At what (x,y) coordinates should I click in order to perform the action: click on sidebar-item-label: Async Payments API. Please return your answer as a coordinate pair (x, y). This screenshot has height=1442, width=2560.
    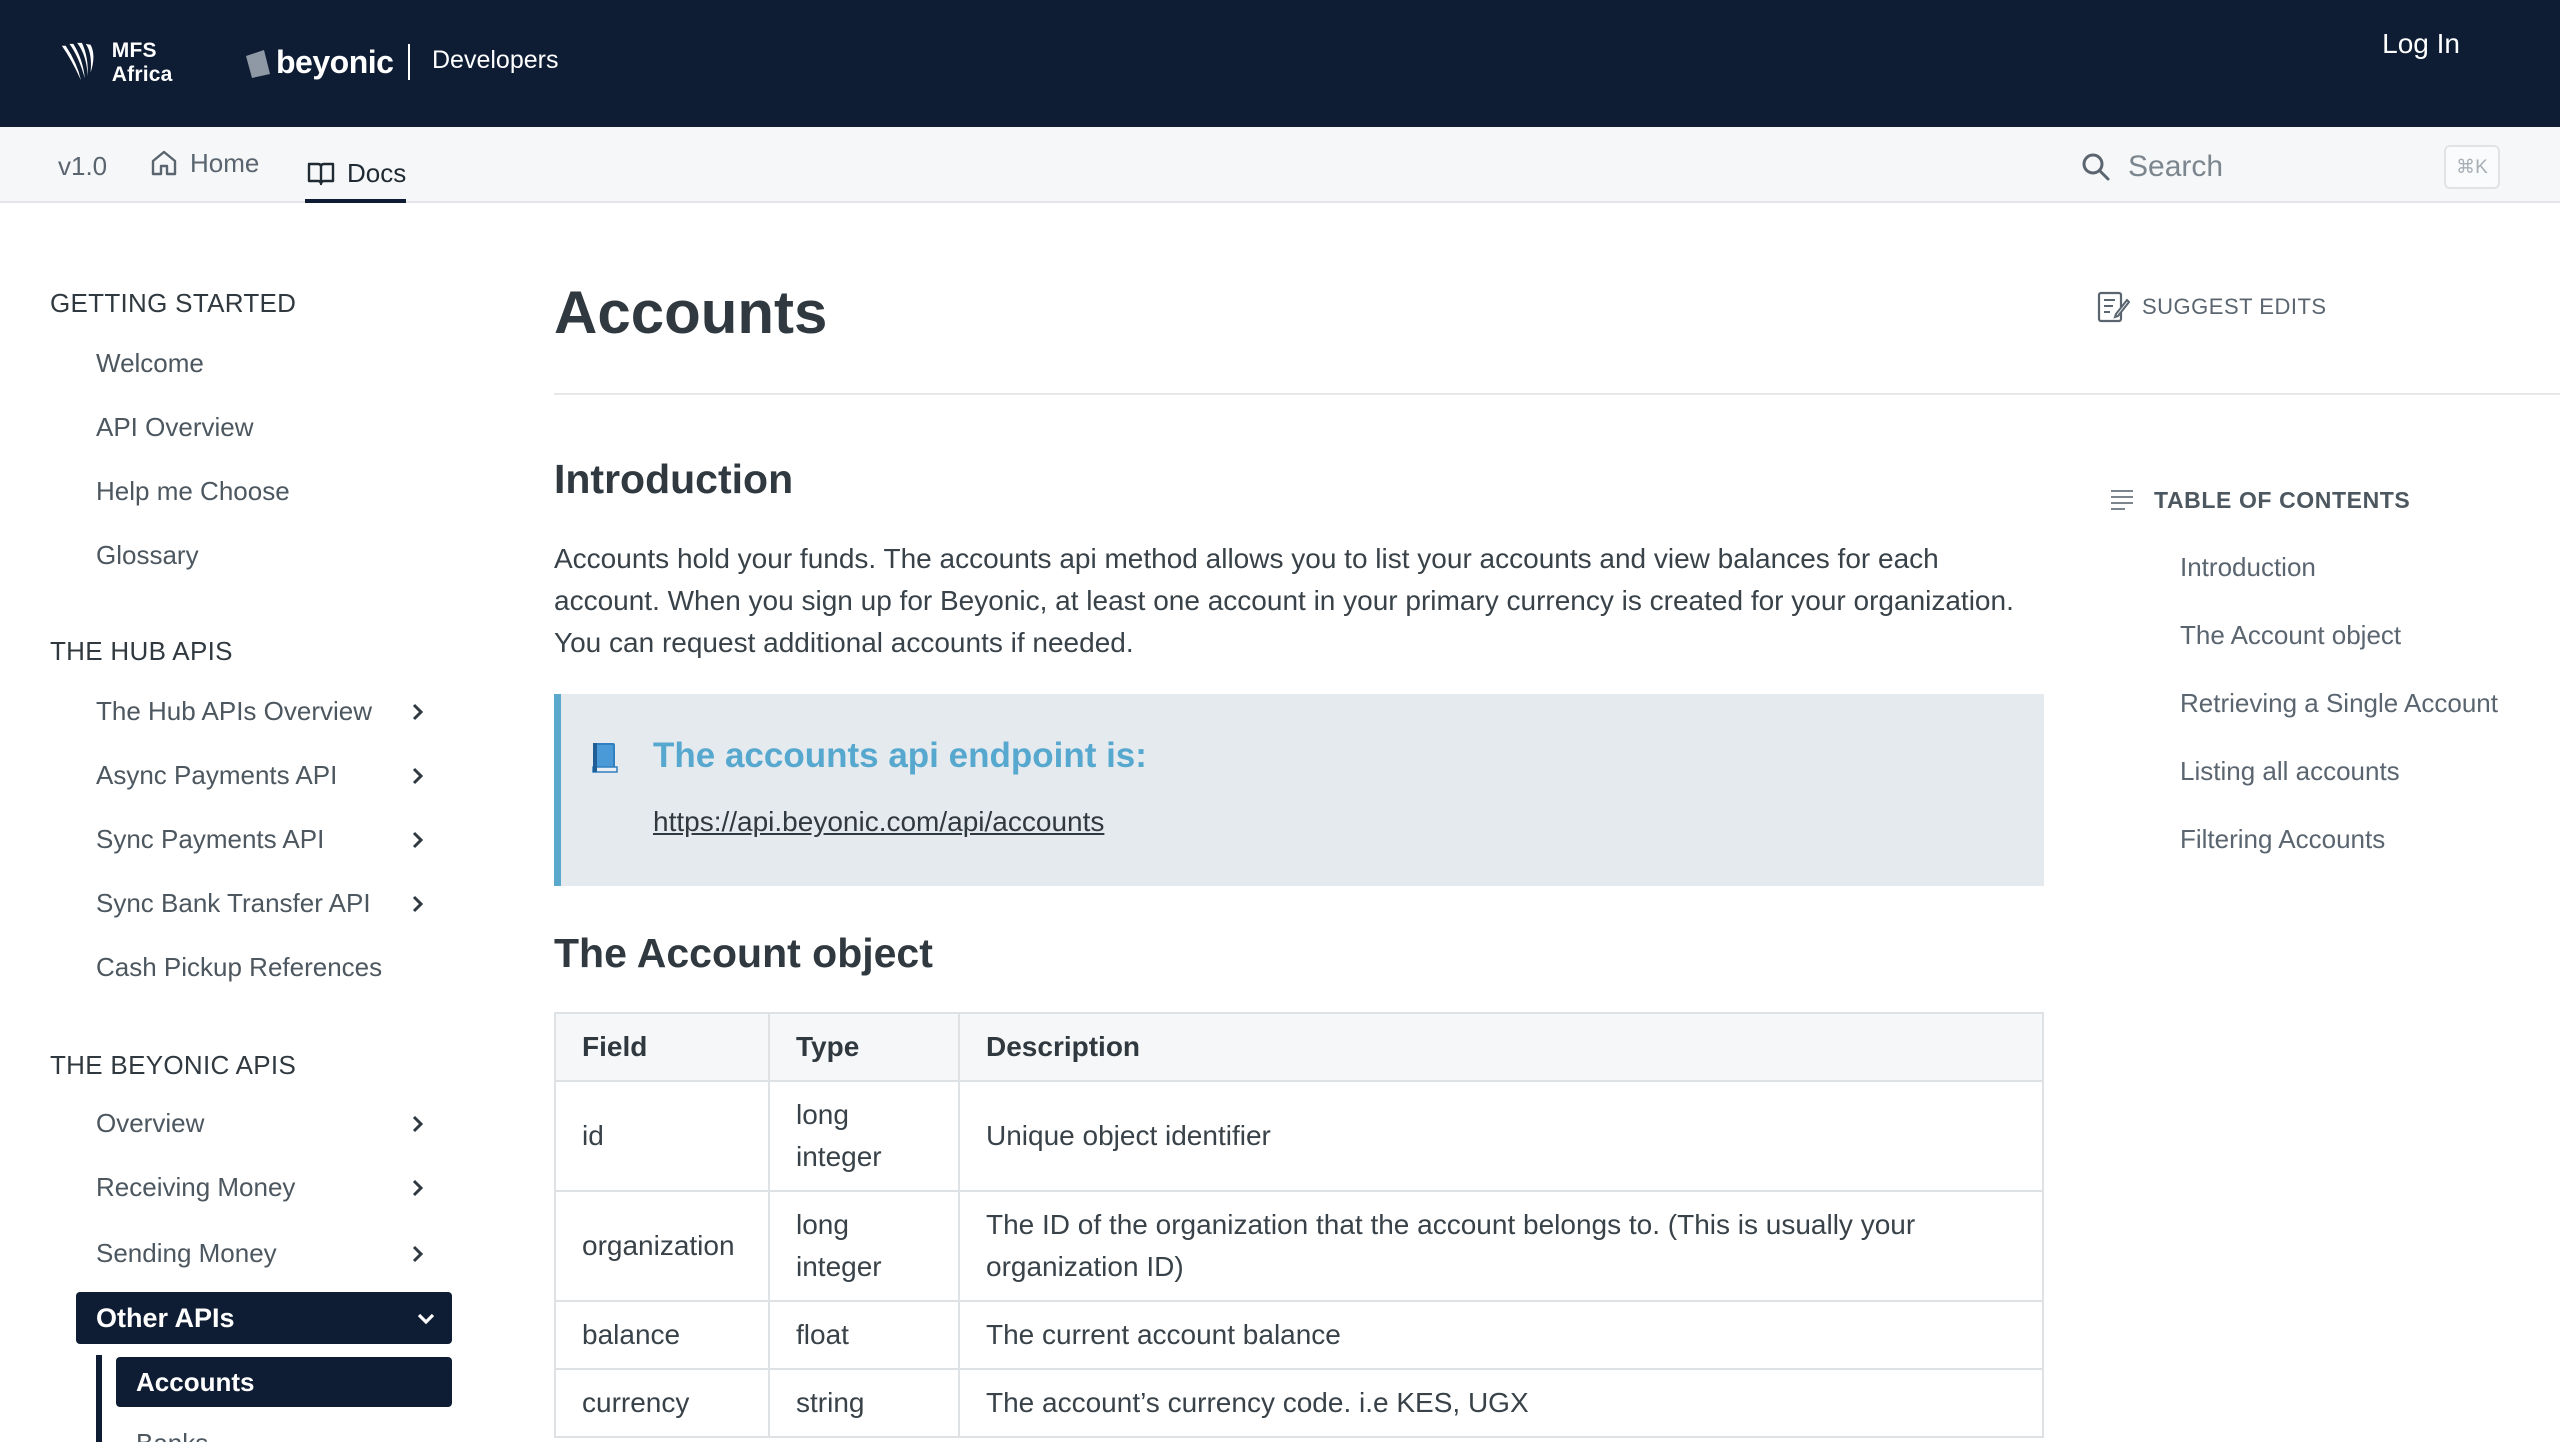
    Looking at the image, I should click on (217, 775).